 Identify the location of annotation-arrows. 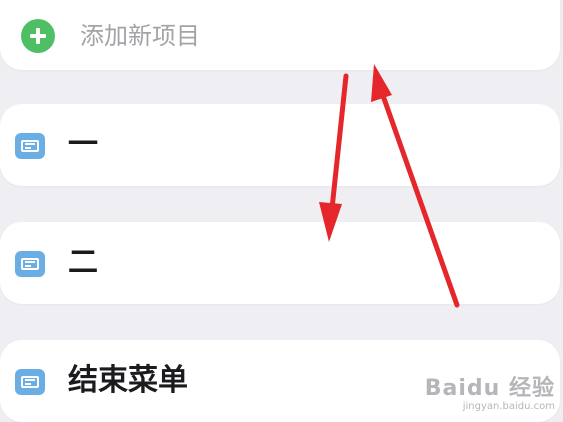
(389, 186).